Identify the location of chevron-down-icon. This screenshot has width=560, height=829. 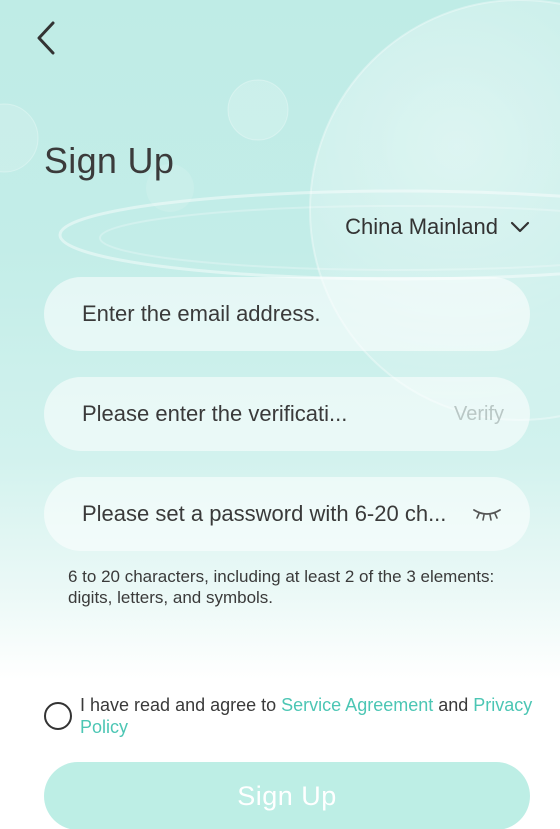
(520, 227).